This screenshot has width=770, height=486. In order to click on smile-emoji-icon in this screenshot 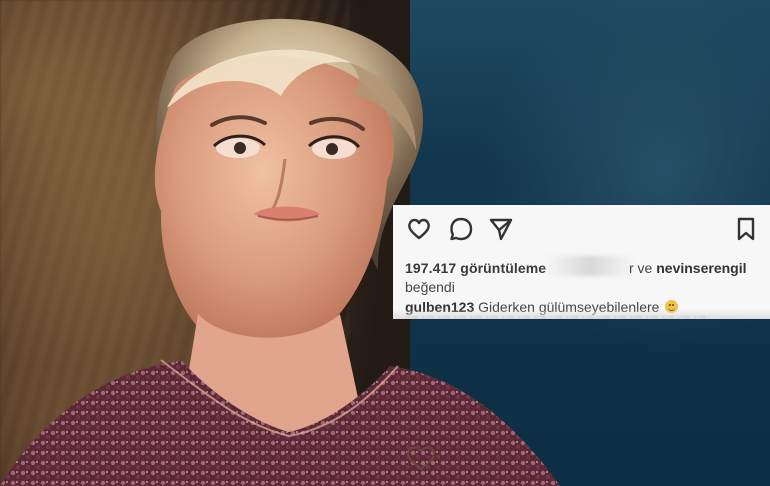, I will do `click(672, 306)`.